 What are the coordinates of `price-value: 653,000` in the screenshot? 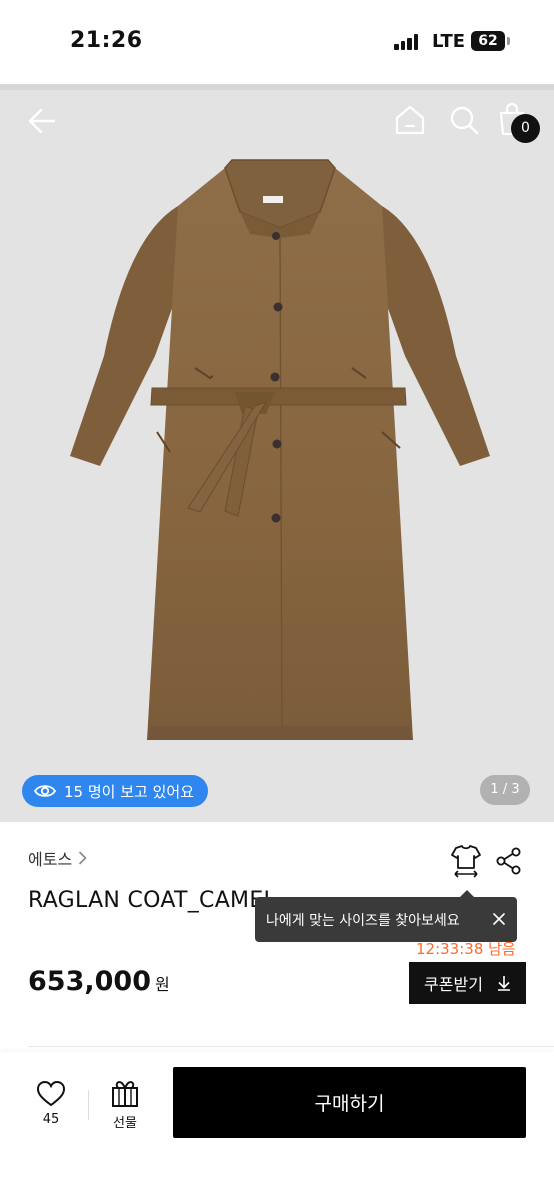 It's located at (89, 981).